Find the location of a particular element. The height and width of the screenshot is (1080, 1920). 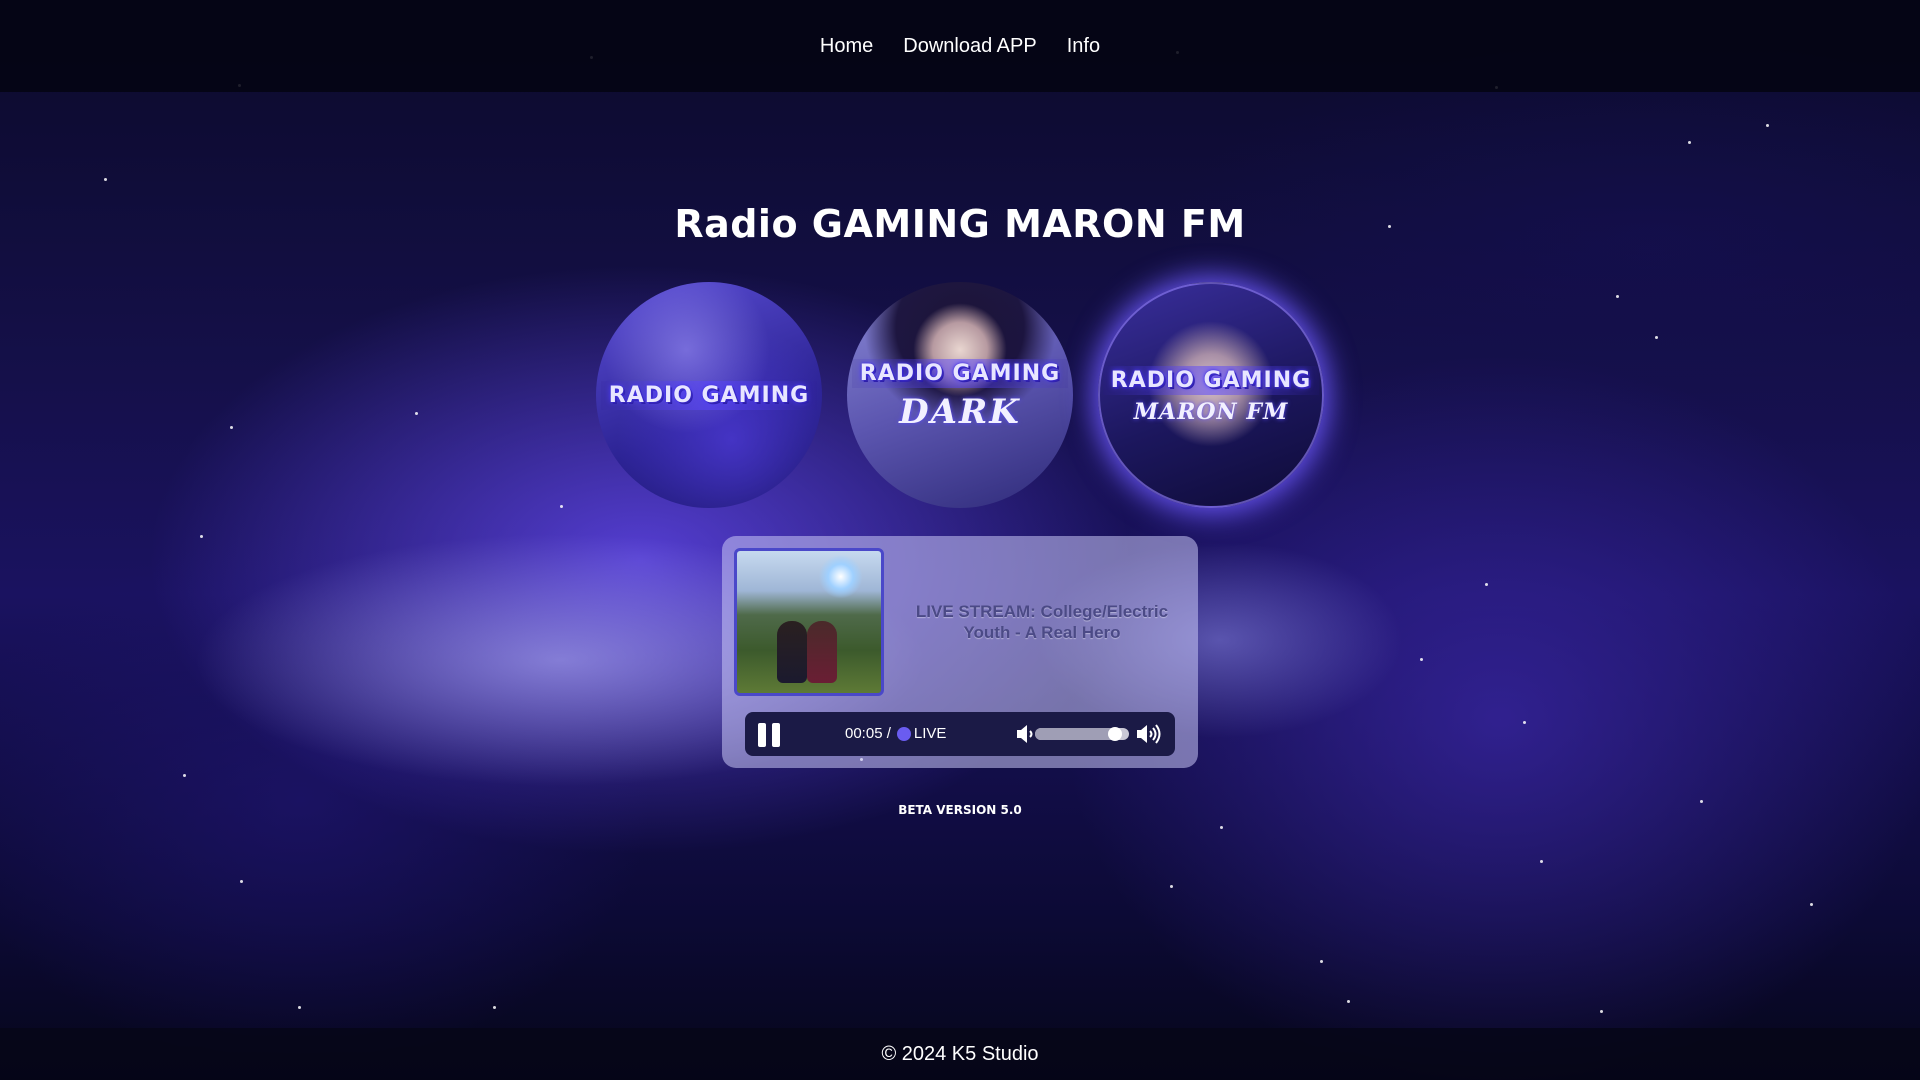

nav-info-link: Info is located at coordinates (1083, 46).